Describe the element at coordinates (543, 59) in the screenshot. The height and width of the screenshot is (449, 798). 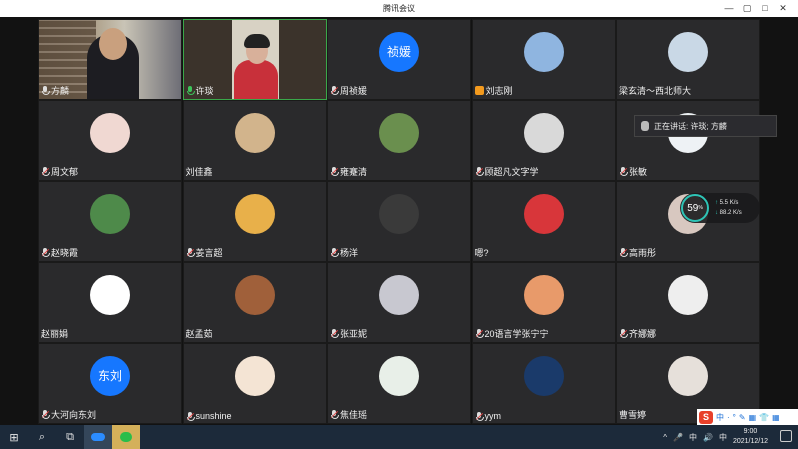
I see `participant-tile: 刘志刚` at that location.